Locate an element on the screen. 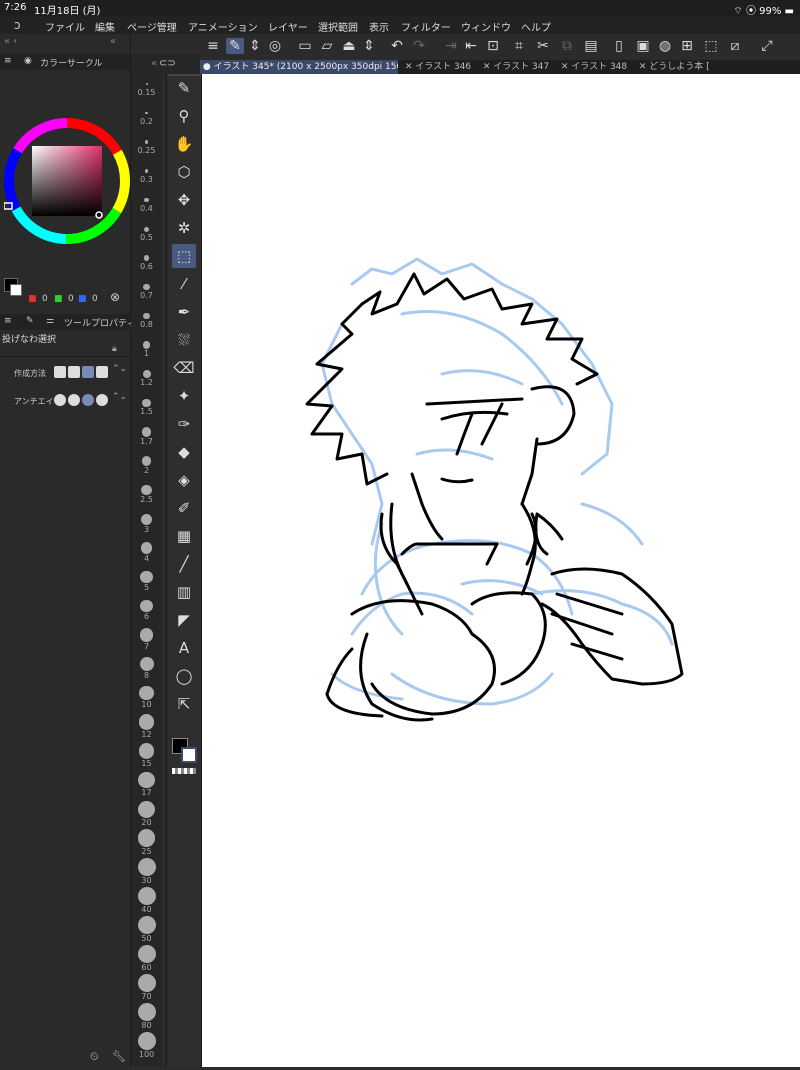 The width and height of the screenshot is (800, 1070). paste-icon: ▤ is located at coordinates (591, 46).